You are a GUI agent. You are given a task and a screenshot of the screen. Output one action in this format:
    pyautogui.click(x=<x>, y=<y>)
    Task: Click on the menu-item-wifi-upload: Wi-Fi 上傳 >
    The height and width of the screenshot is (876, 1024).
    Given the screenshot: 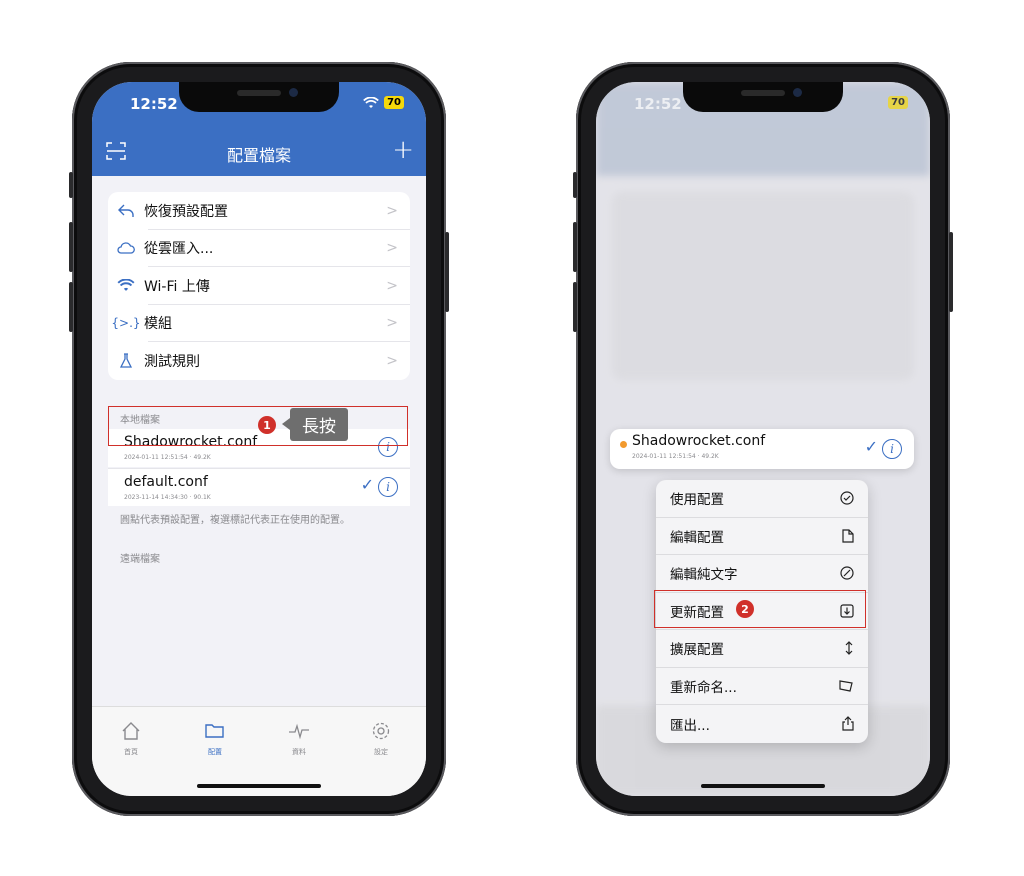 What is the action you would take?
    pyautogui.click(x=259, y=286)
    